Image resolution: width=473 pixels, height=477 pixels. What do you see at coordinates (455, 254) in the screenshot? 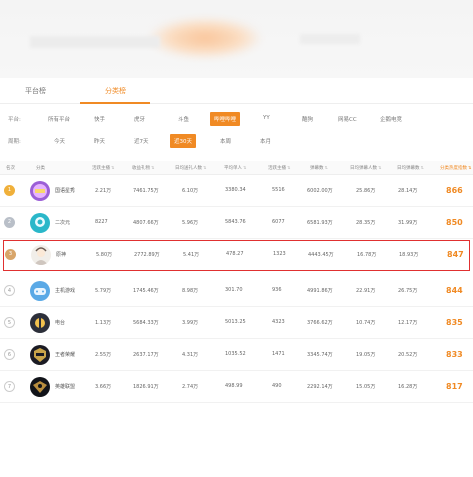
I see `heat-score: 847` at bounding box center [455, 254].